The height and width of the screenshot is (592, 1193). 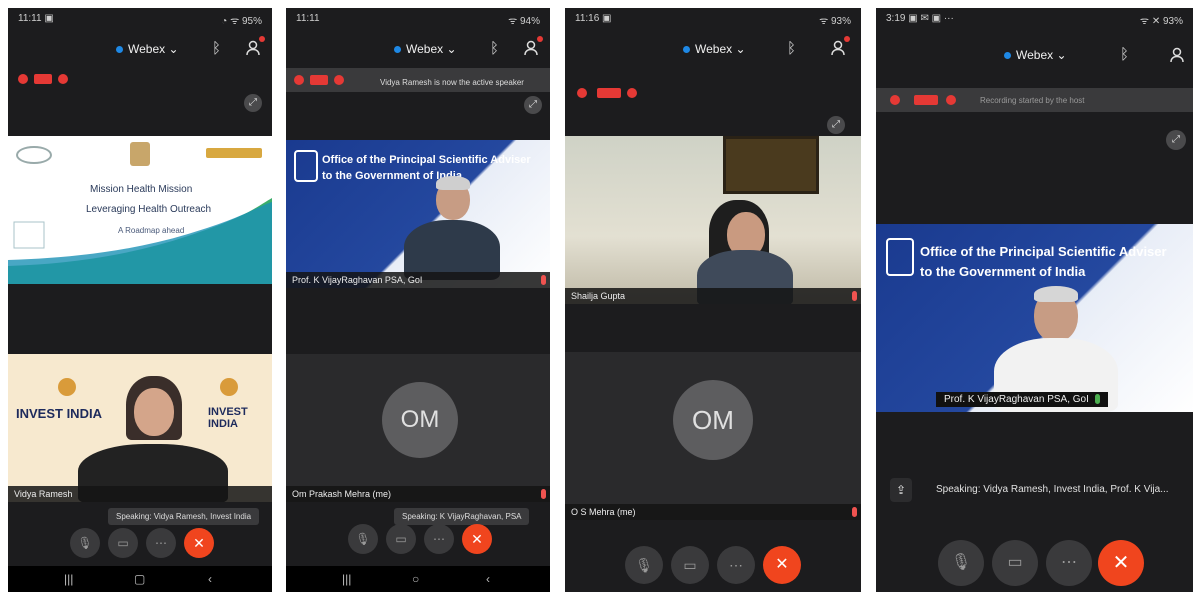 What do you see at coordinates (593, 18) in the screenshot?
I see `status-time: 11:16 ▣` at bounding box center [593, 18].